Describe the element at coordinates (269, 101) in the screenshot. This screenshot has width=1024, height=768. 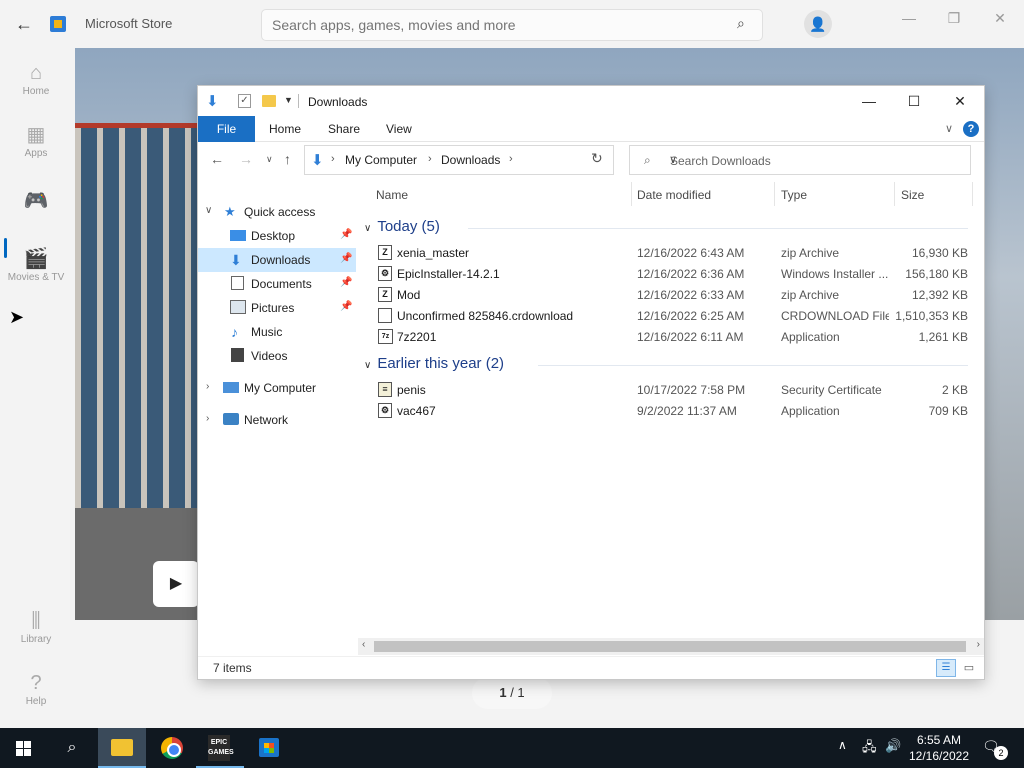
I see `new-folder-icon` at that location.